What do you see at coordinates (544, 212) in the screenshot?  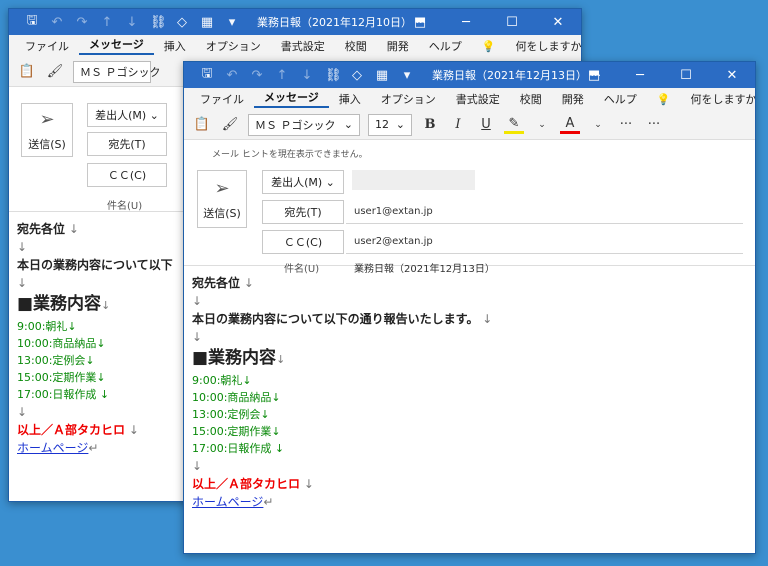 I see `to-field: user1@extan.jp` at bounding box center [544, 212].